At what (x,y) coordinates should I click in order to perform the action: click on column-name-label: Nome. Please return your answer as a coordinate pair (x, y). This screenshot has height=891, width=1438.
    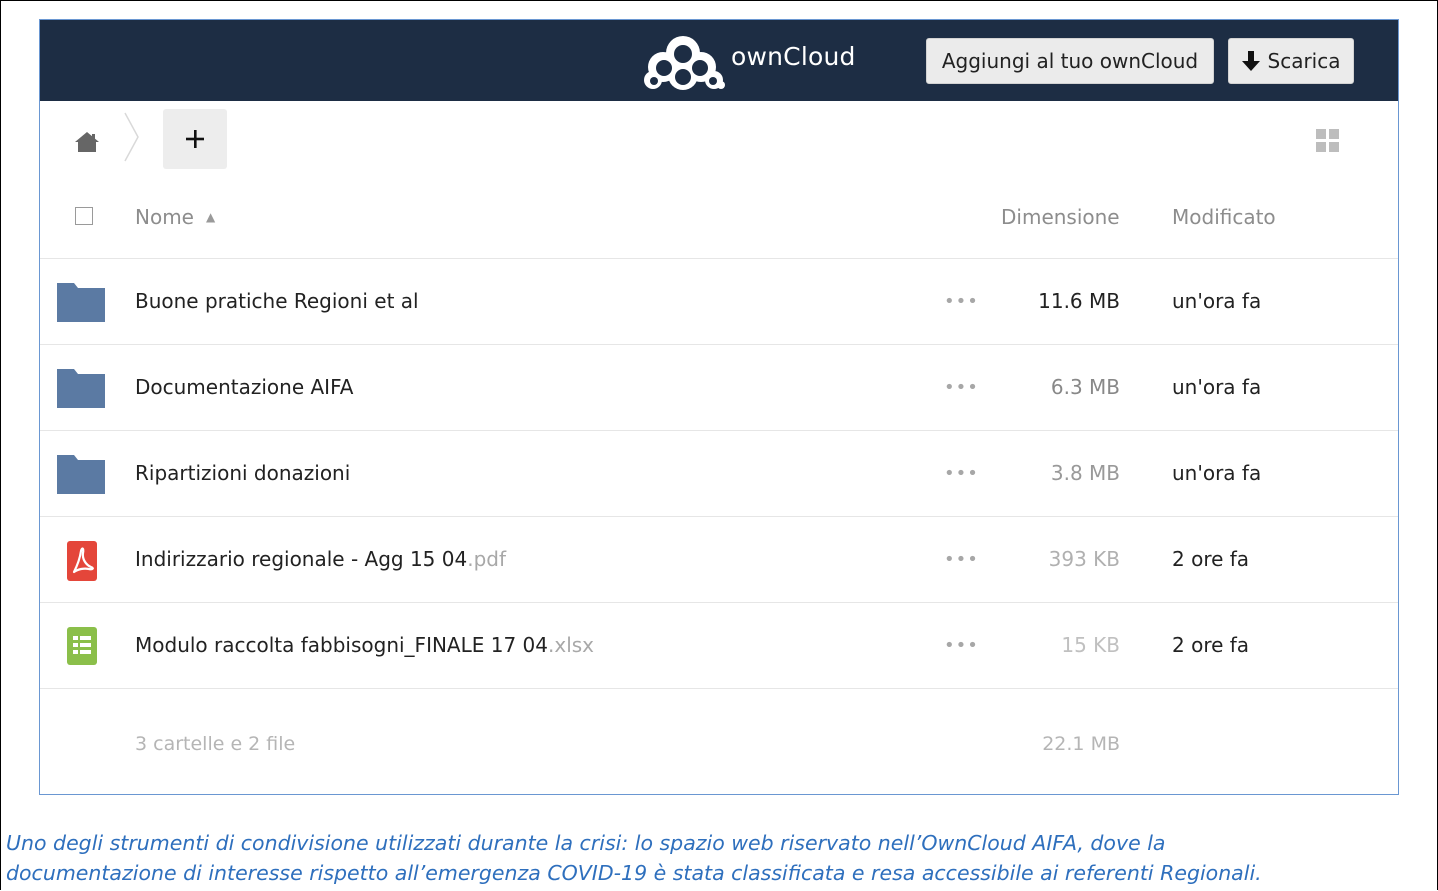
    Looking at the image, I should click on (164, 217).